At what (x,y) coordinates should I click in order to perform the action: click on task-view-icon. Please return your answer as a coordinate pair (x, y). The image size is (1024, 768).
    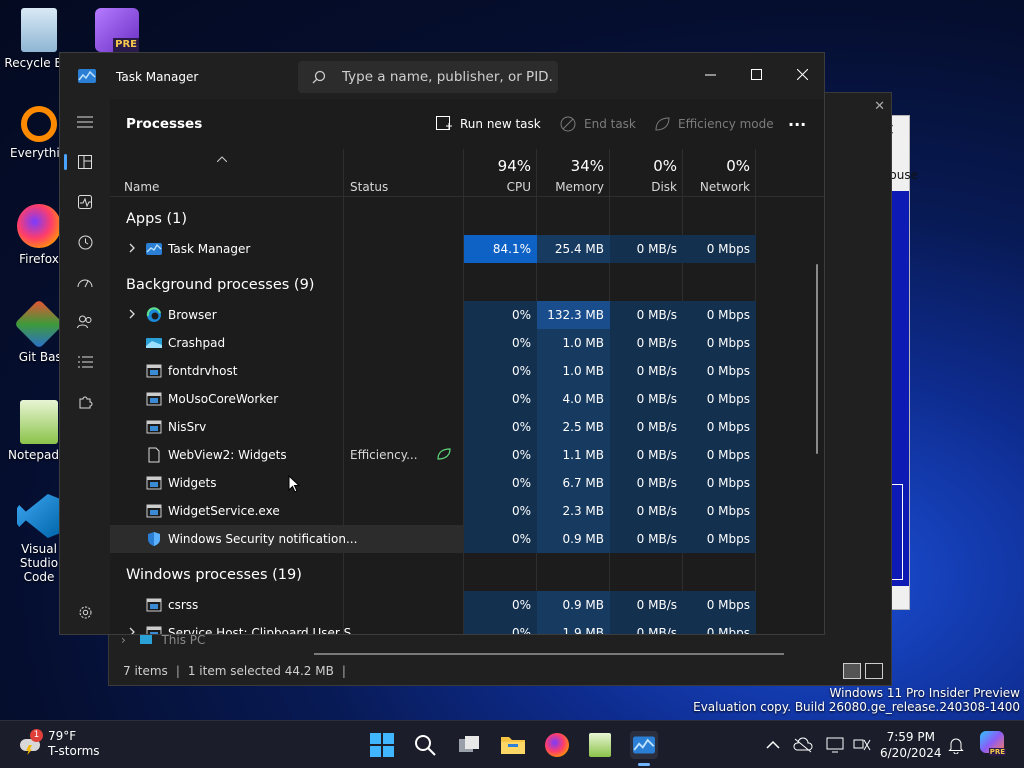
    Looking at the image, I should click on (469, 744).